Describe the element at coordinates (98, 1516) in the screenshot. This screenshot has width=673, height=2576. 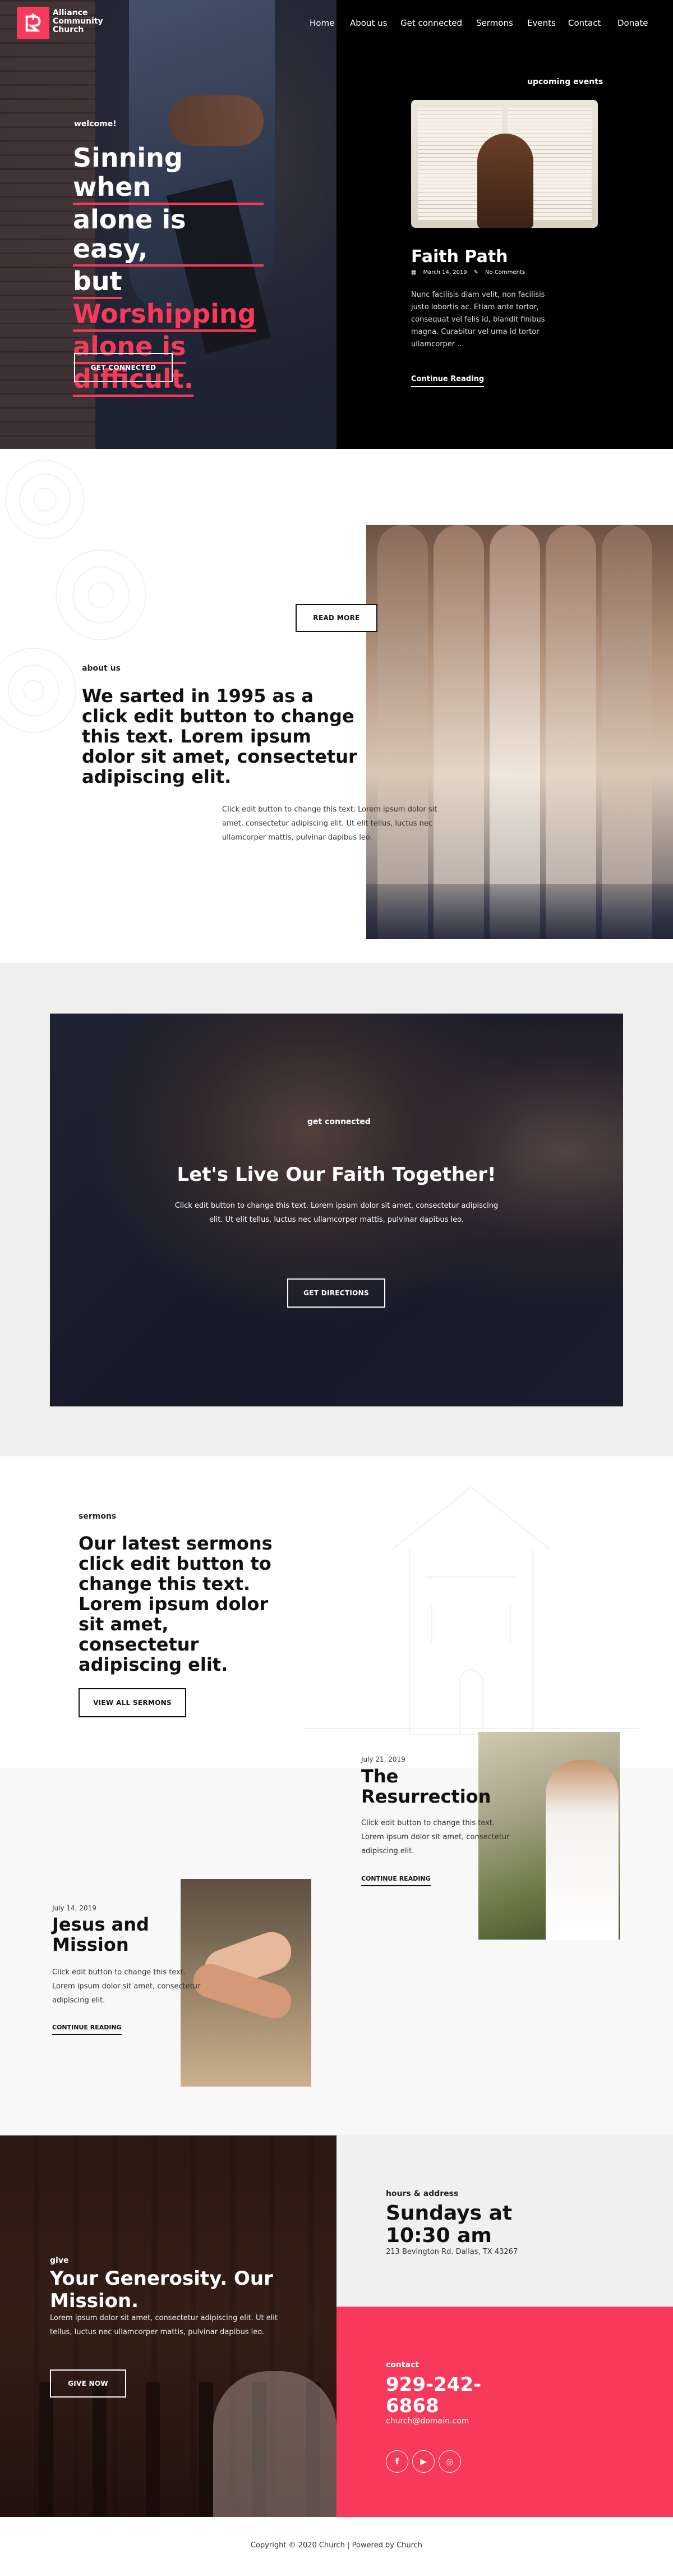
I see `sermons-label: sermons` at that location.